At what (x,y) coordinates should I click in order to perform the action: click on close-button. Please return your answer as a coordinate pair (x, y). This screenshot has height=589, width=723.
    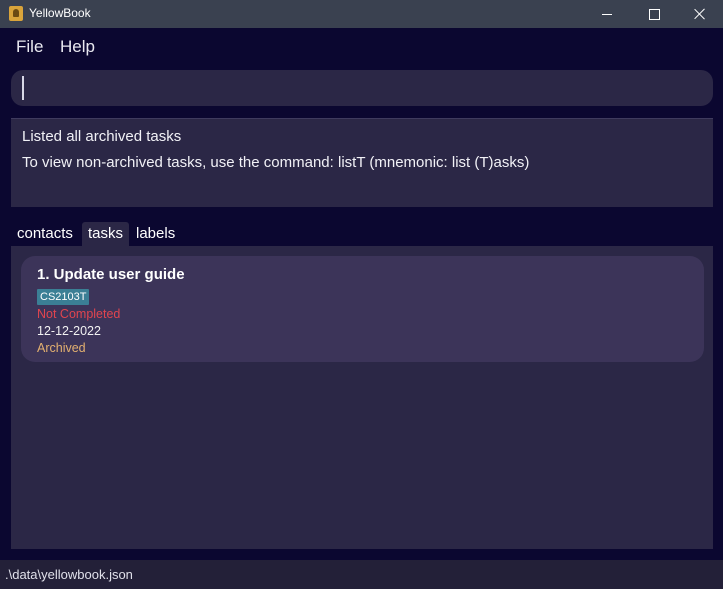
    Looking at the image, I should click on (700, 14).